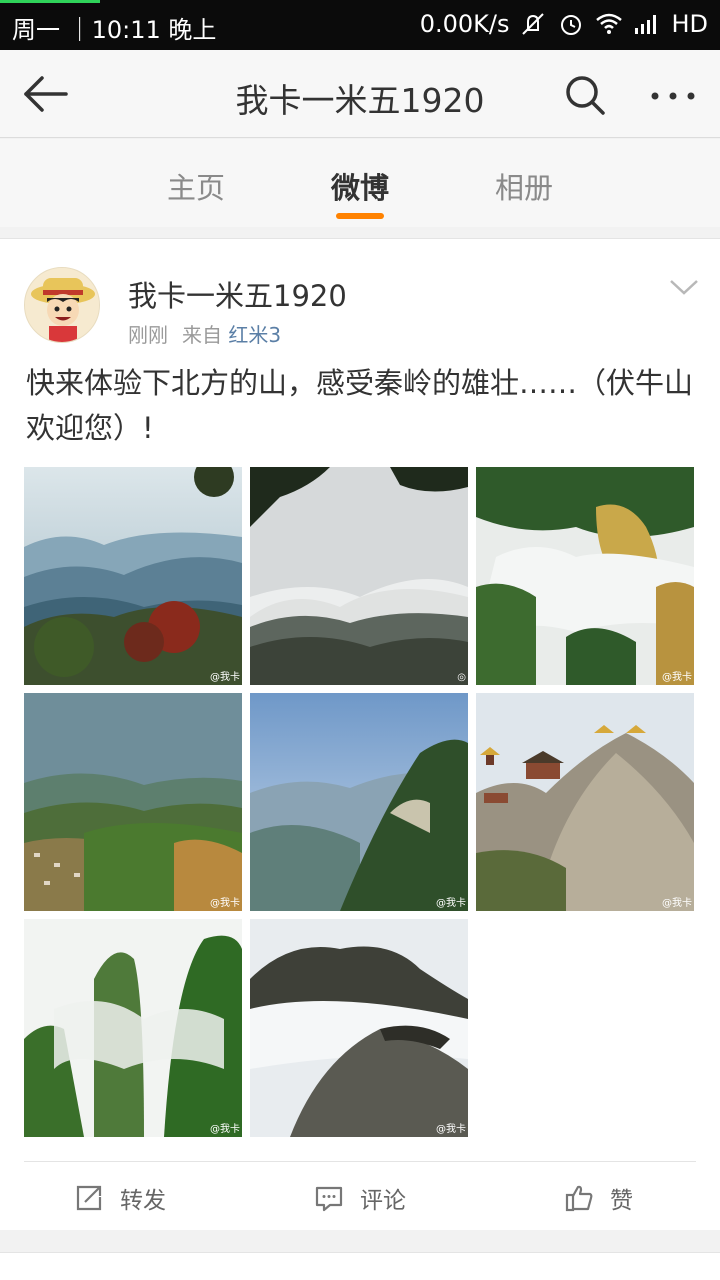 This screenshot has width=720, height=1280. I want to click on post-time: 刚刚, so click(148, 335).